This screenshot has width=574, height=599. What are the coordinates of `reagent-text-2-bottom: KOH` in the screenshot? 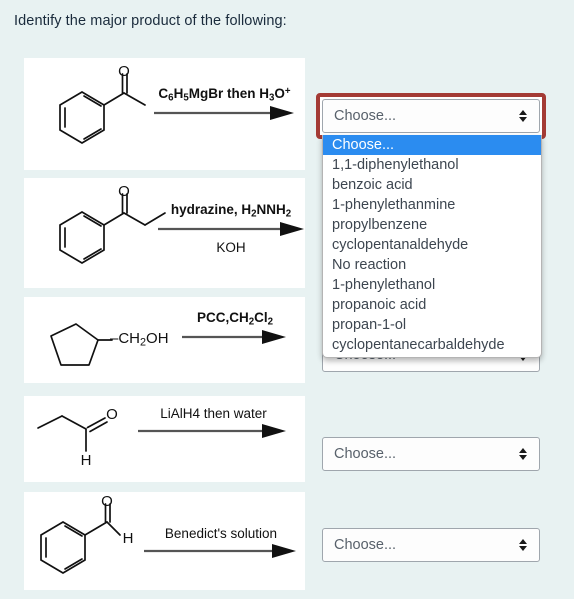 It's located at (231, 247).